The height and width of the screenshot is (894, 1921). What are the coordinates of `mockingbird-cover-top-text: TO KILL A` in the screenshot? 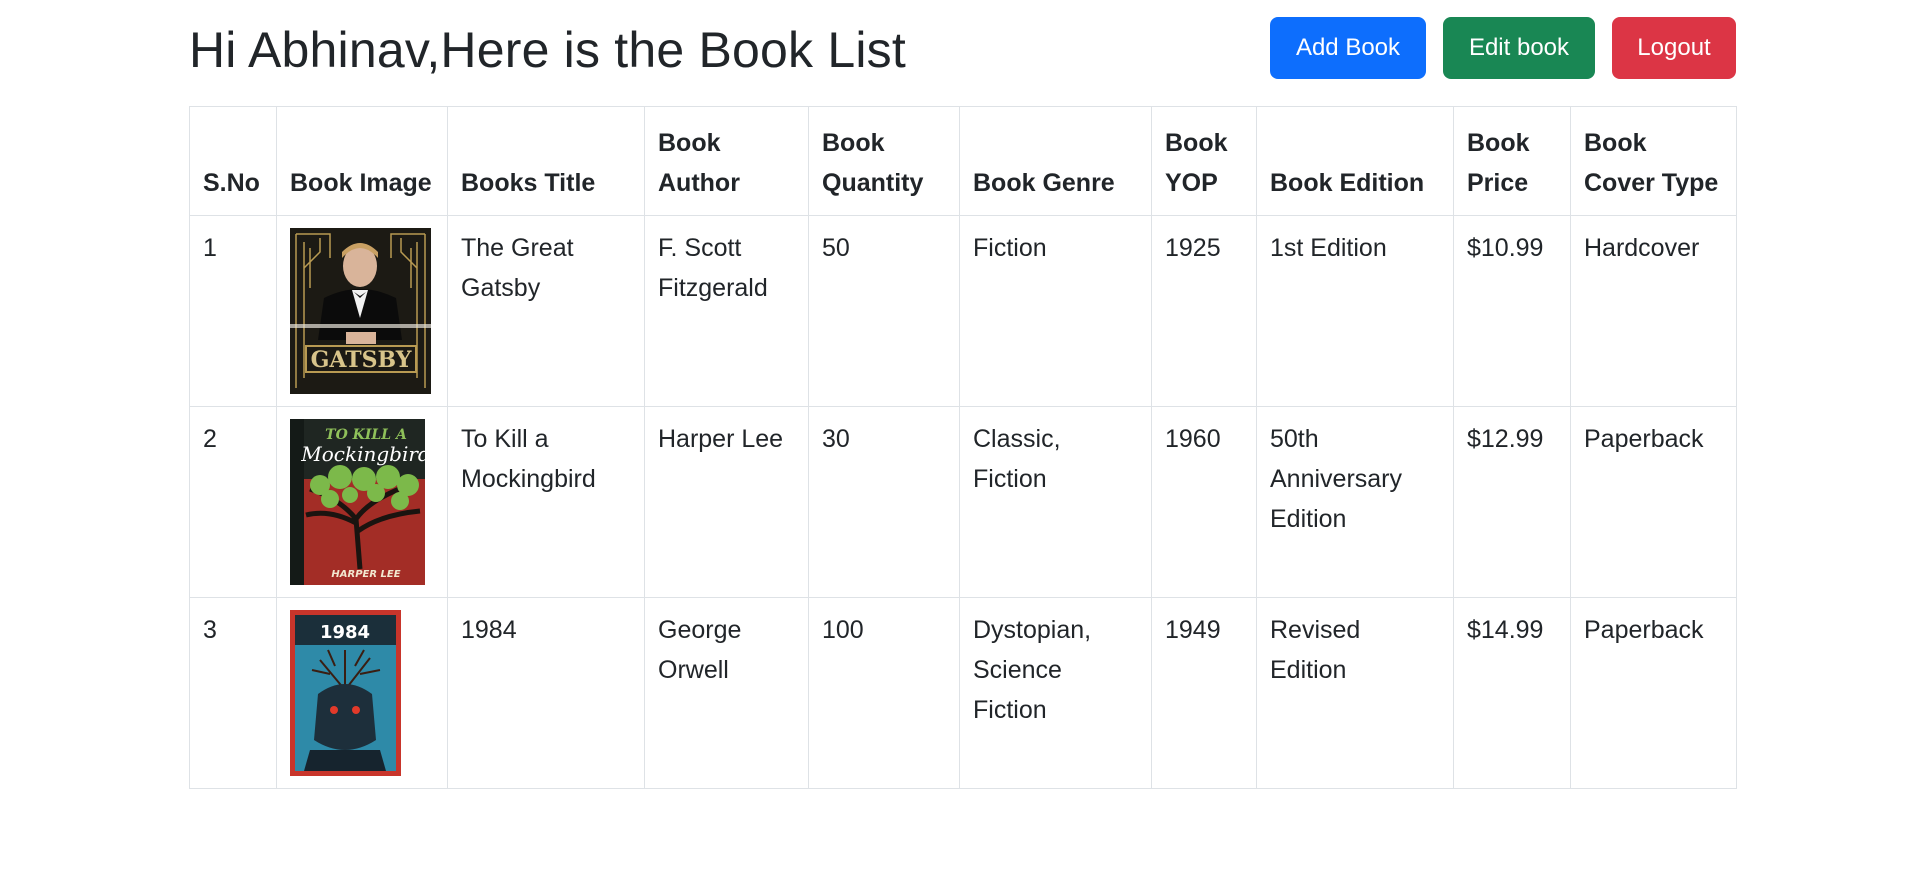 It's located at (366, 435).